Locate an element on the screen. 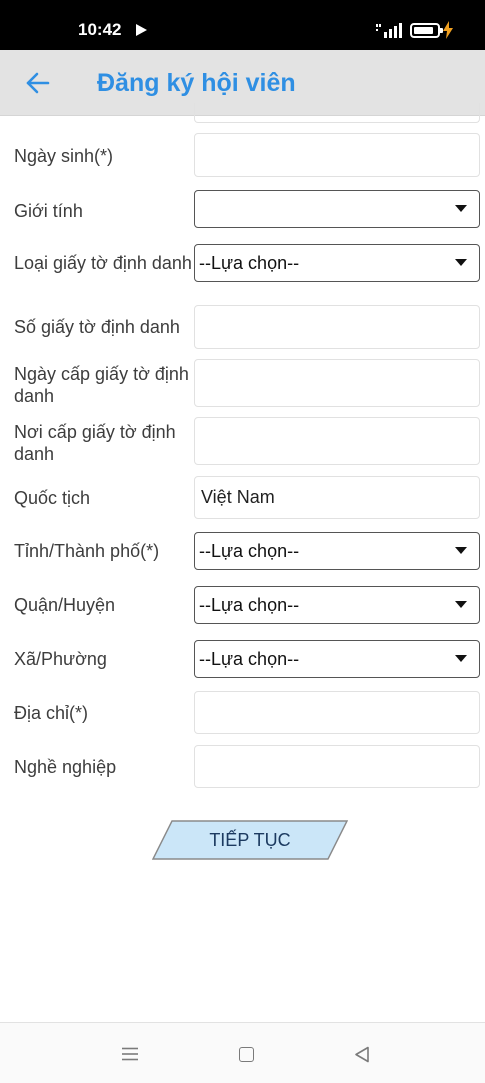 The image size is (485, 1083). nationality-input: Việt Nam is located at coordinates (337, 497).